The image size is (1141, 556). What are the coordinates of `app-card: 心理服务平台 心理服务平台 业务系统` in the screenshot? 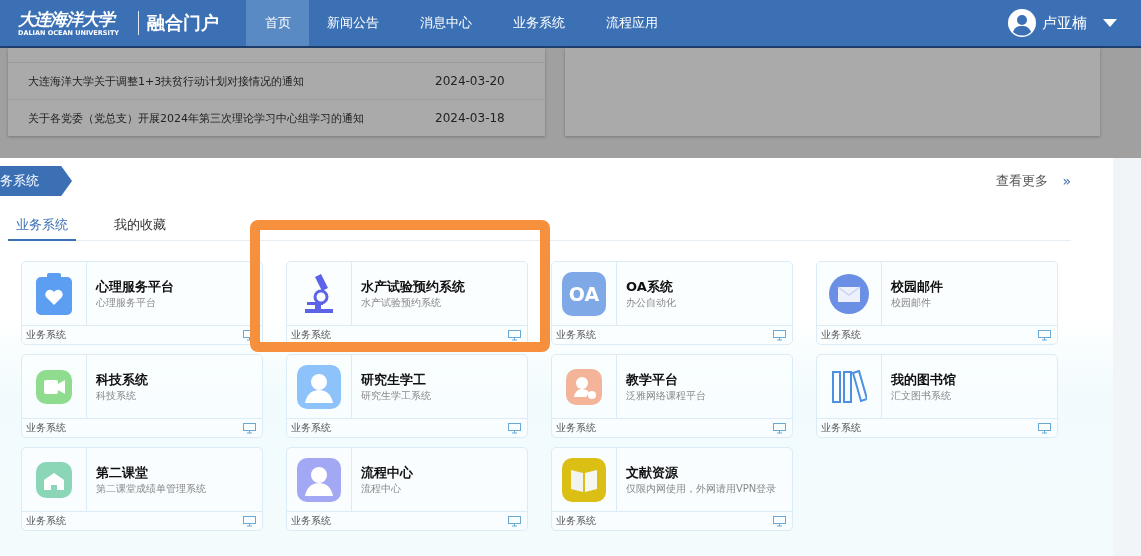 It's located at (142, 303).